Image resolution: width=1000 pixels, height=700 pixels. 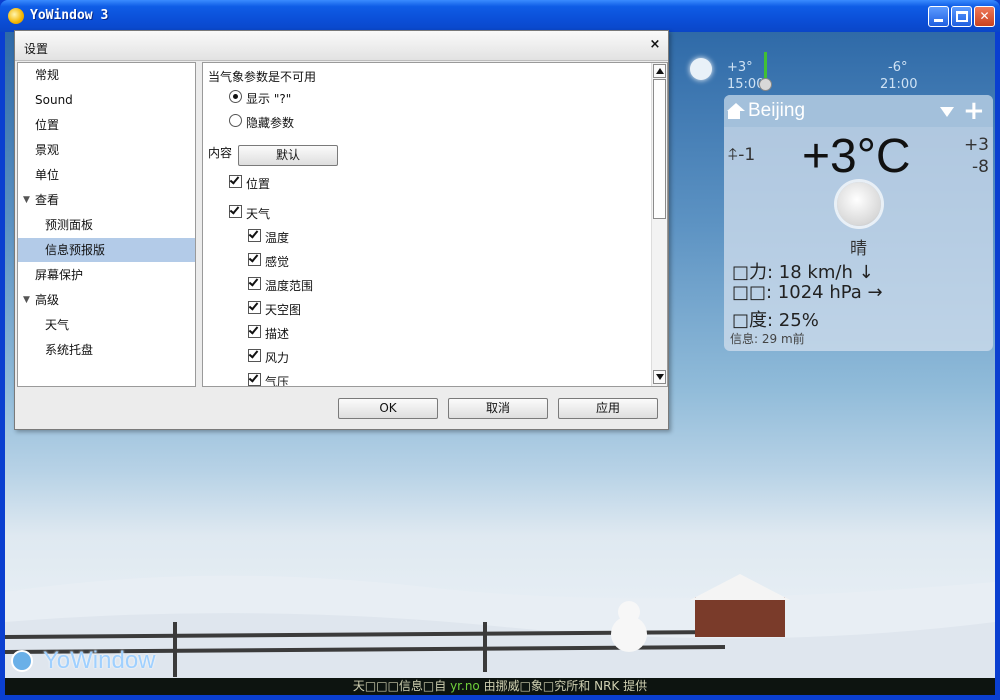 I want to click on nav-item-info-board: 信息预报版, so click(x=106, y=250).